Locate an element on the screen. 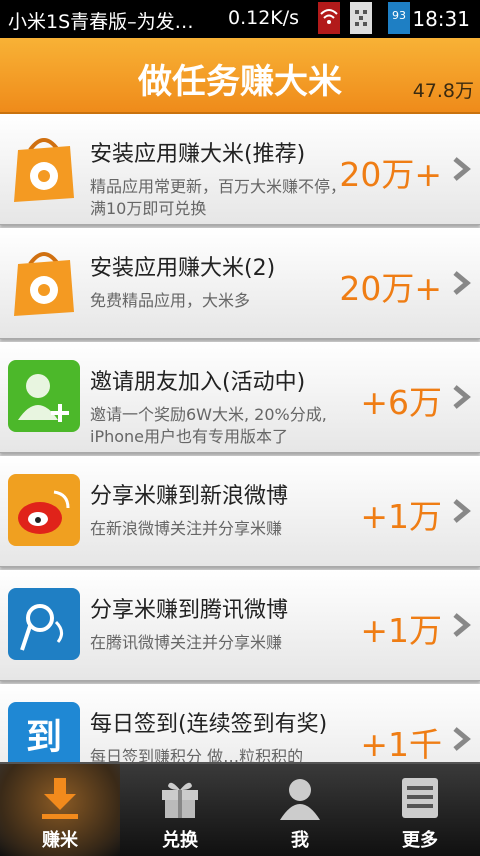  tab-exchange: 兑换 is located at coordinates (180, 810).